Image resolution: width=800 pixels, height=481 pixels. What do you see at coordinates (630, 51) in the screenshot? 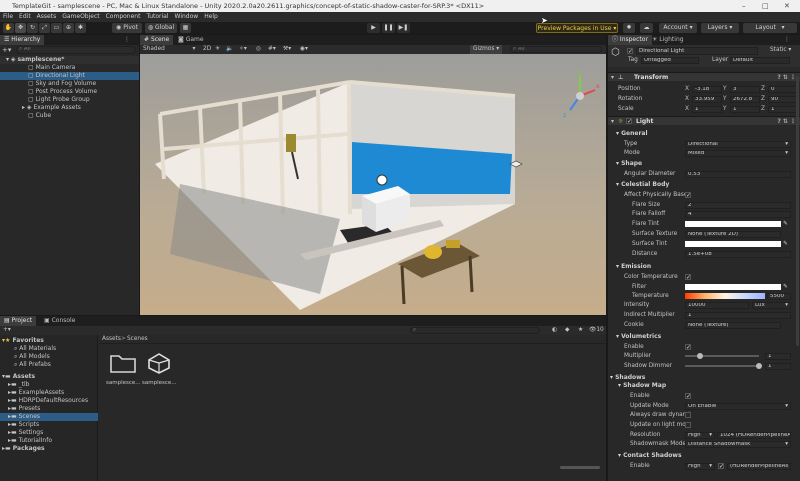
I see `active-checkbox: ✓` at bounding box center [630, 51].